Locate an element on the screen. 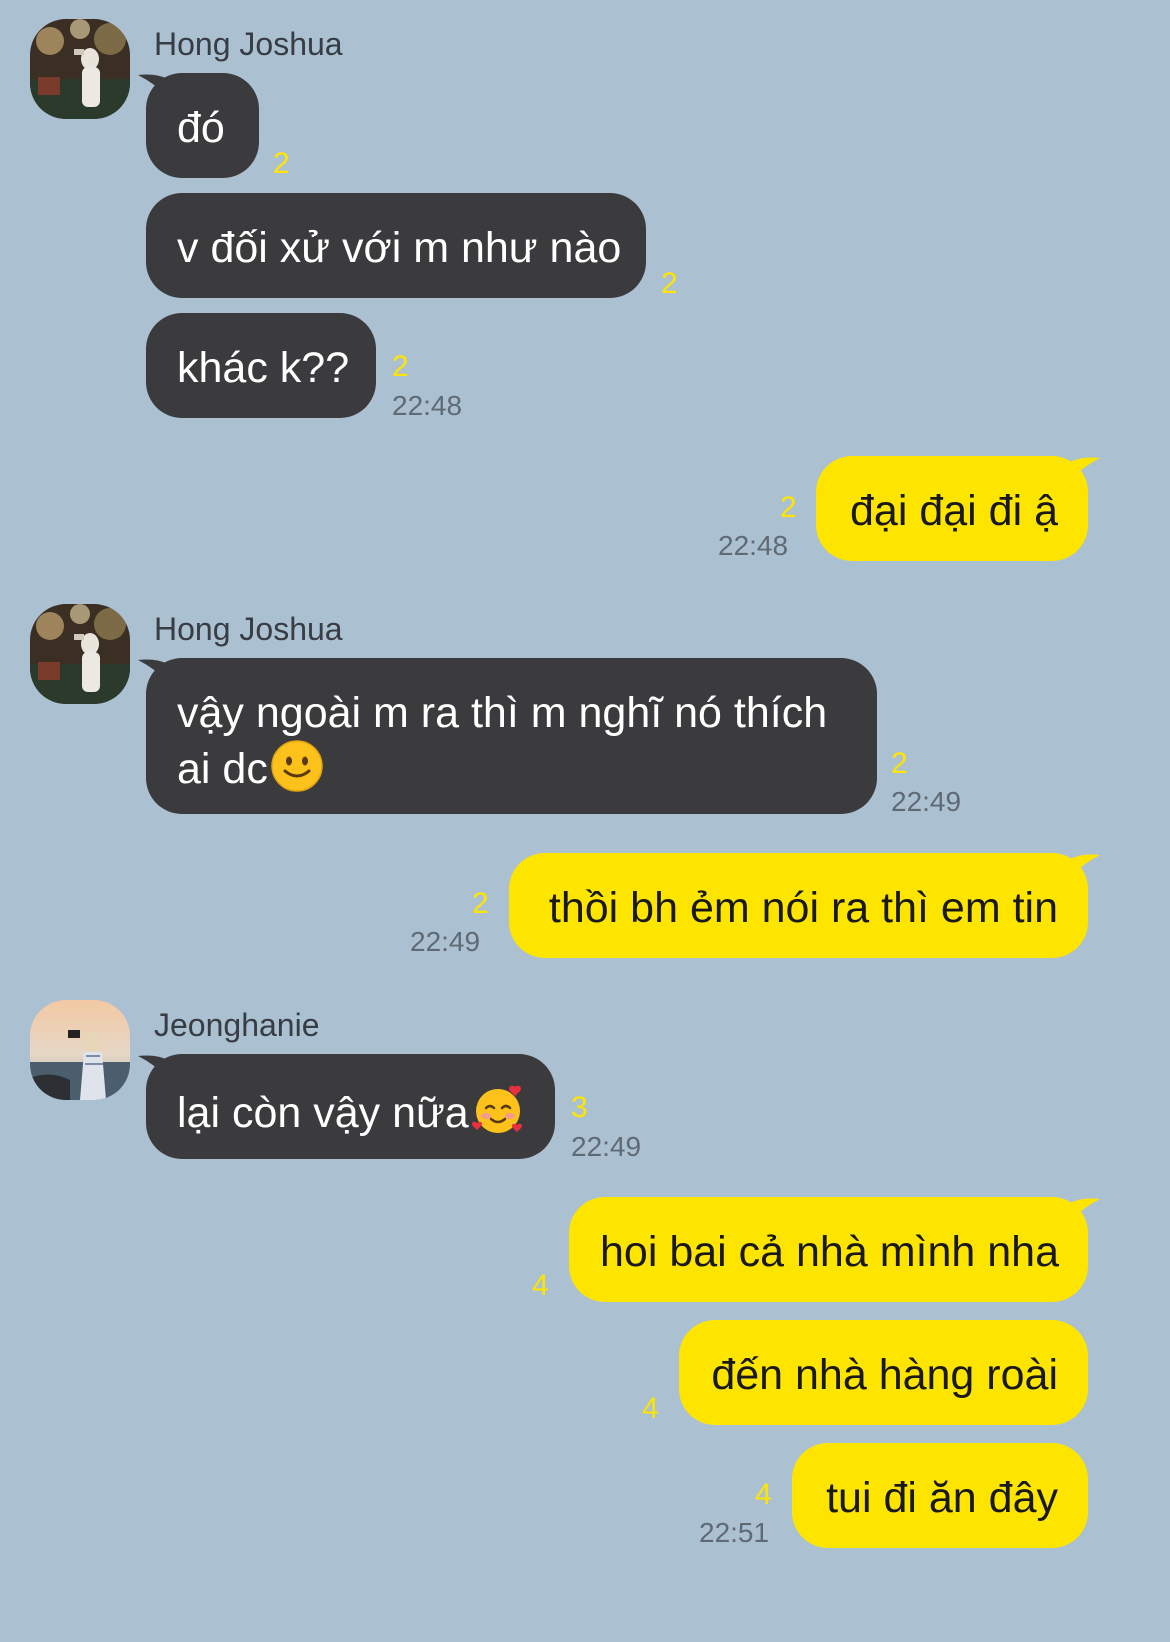 The image size is (1170, 1642). avatar-jeonghanie is located at coordinates (80, 1050).